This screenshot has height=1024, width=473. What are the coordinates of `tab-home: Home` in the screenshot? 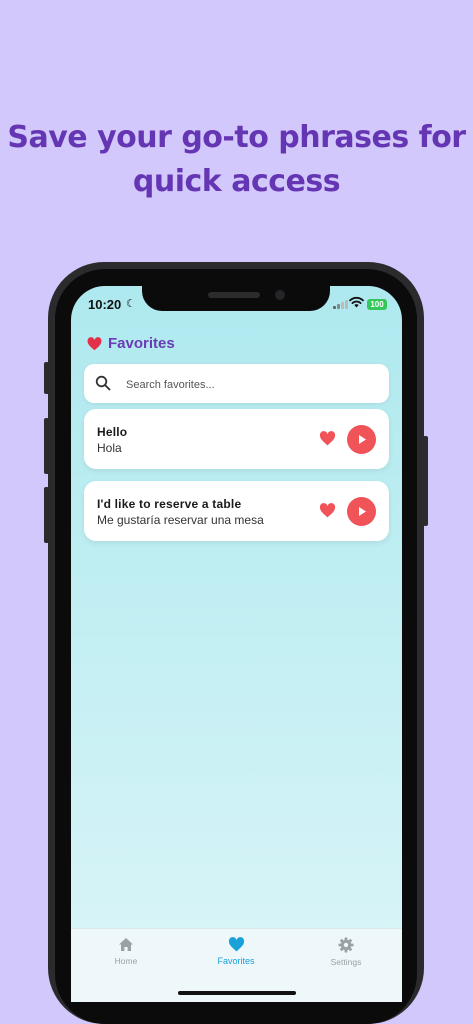 It's located at (126, 951).